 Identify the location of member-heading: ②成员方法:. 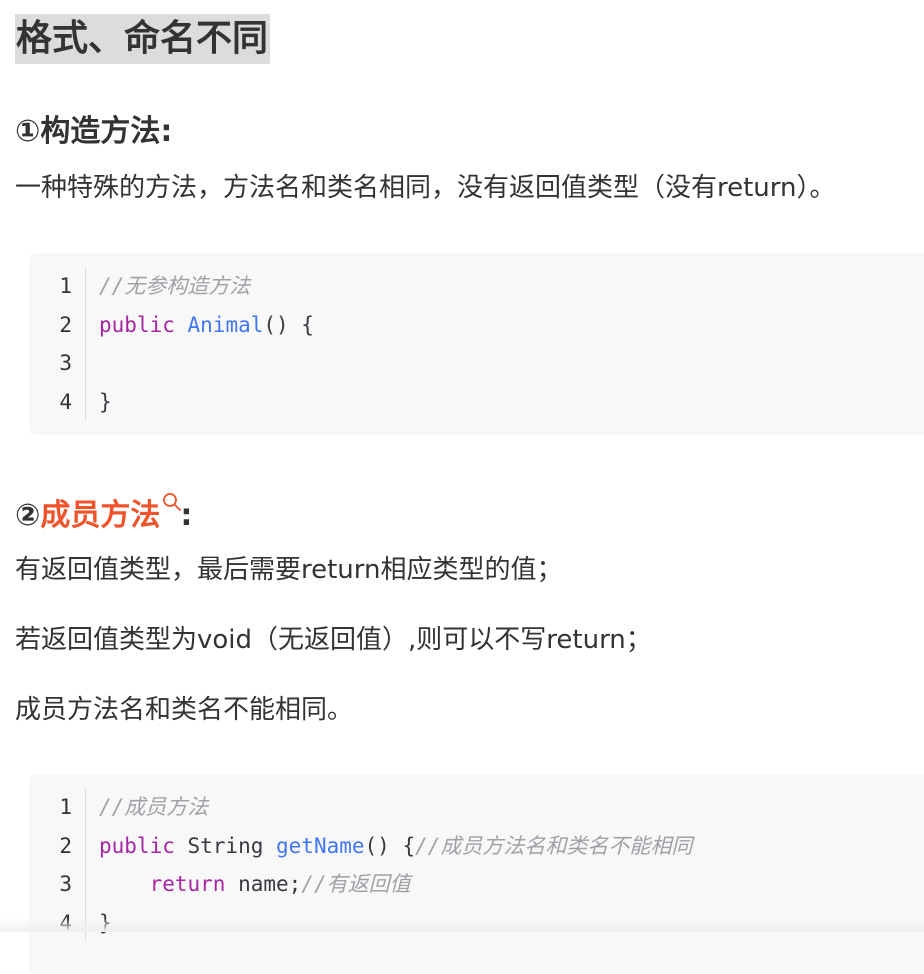
(103, 514).